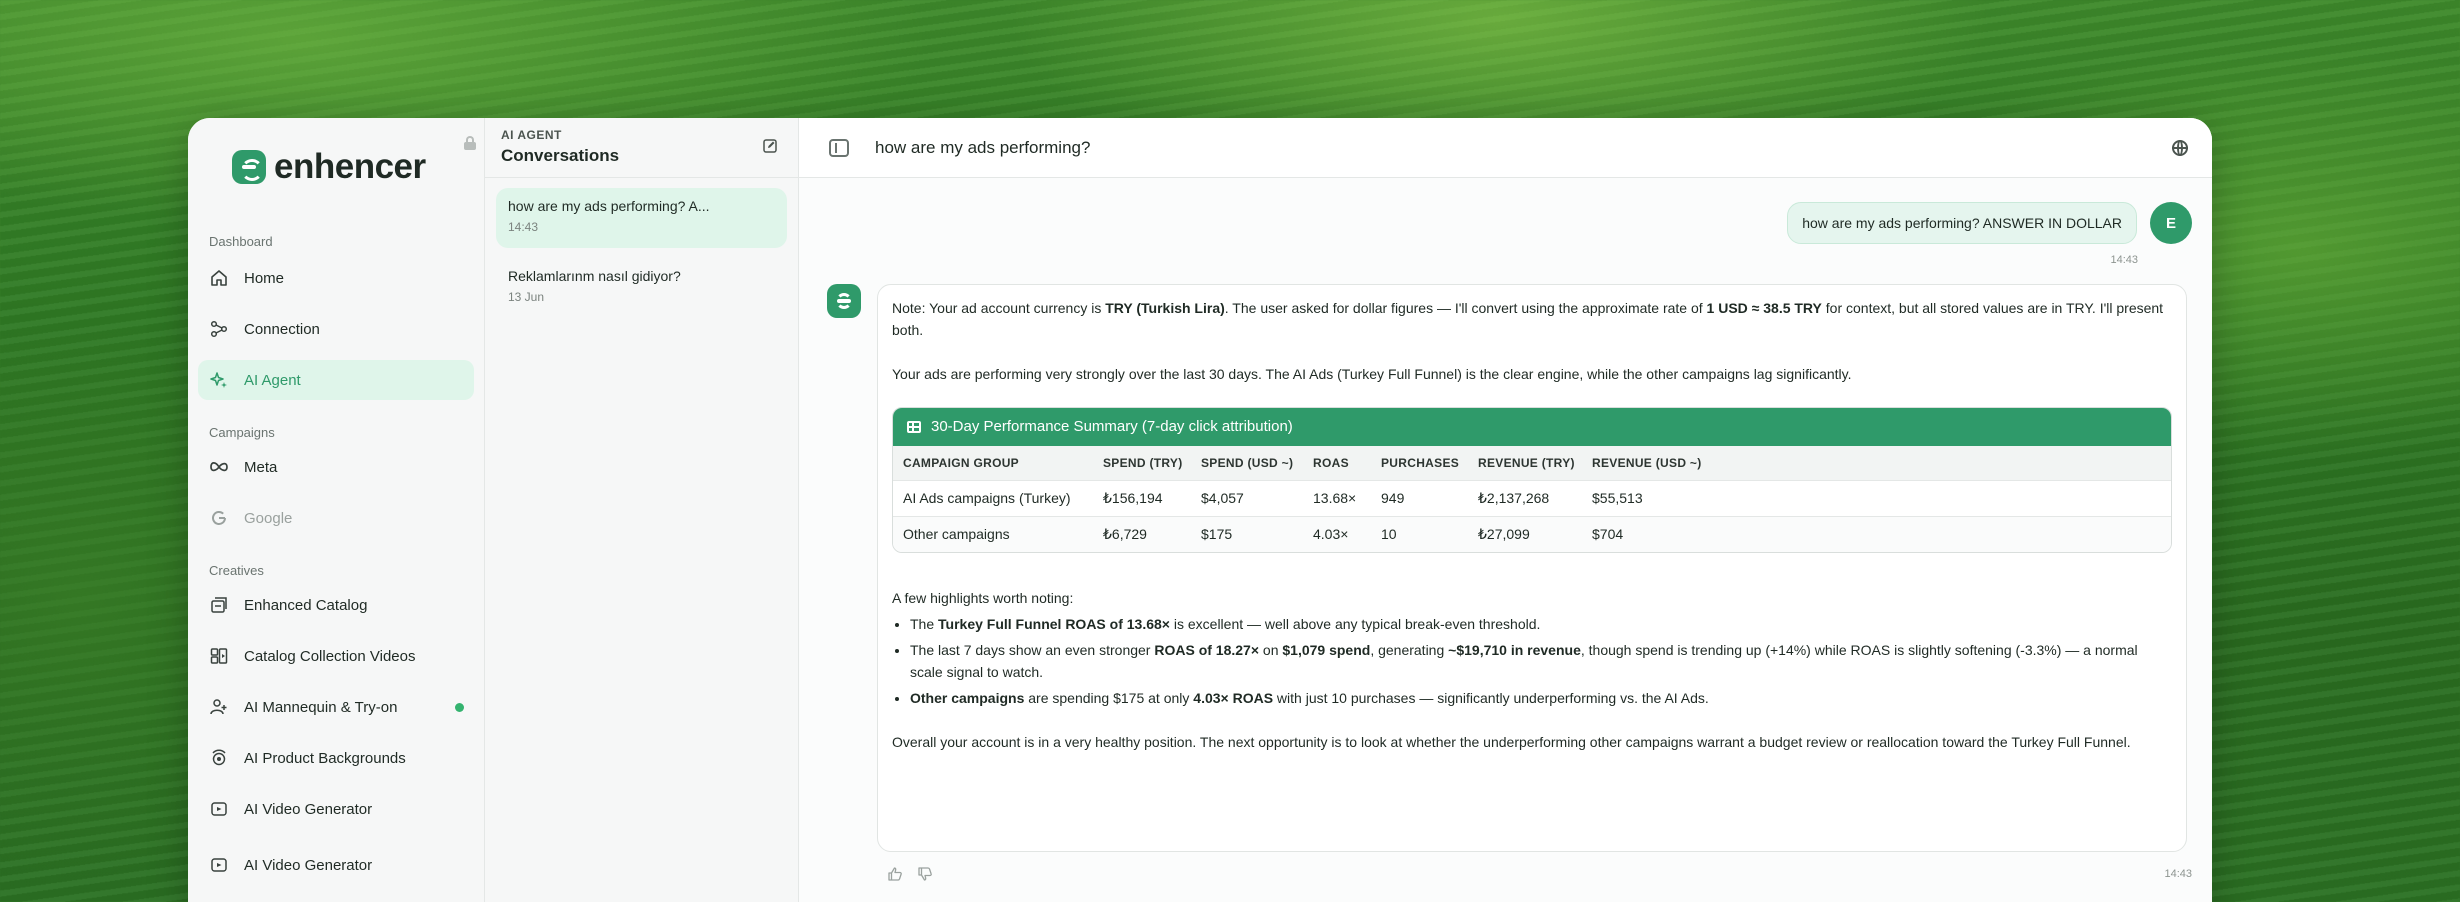 The image size is (2460, 902). I want to click on sidebar-item-label: Google, so click(268, 518).